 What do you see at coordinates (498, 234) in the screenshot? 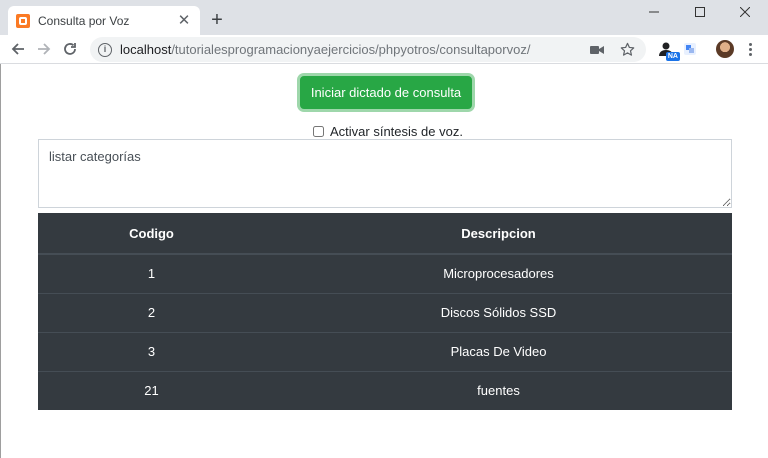
I see `column-header-descripcion: Descripcion` at bounding box center [498, 234].